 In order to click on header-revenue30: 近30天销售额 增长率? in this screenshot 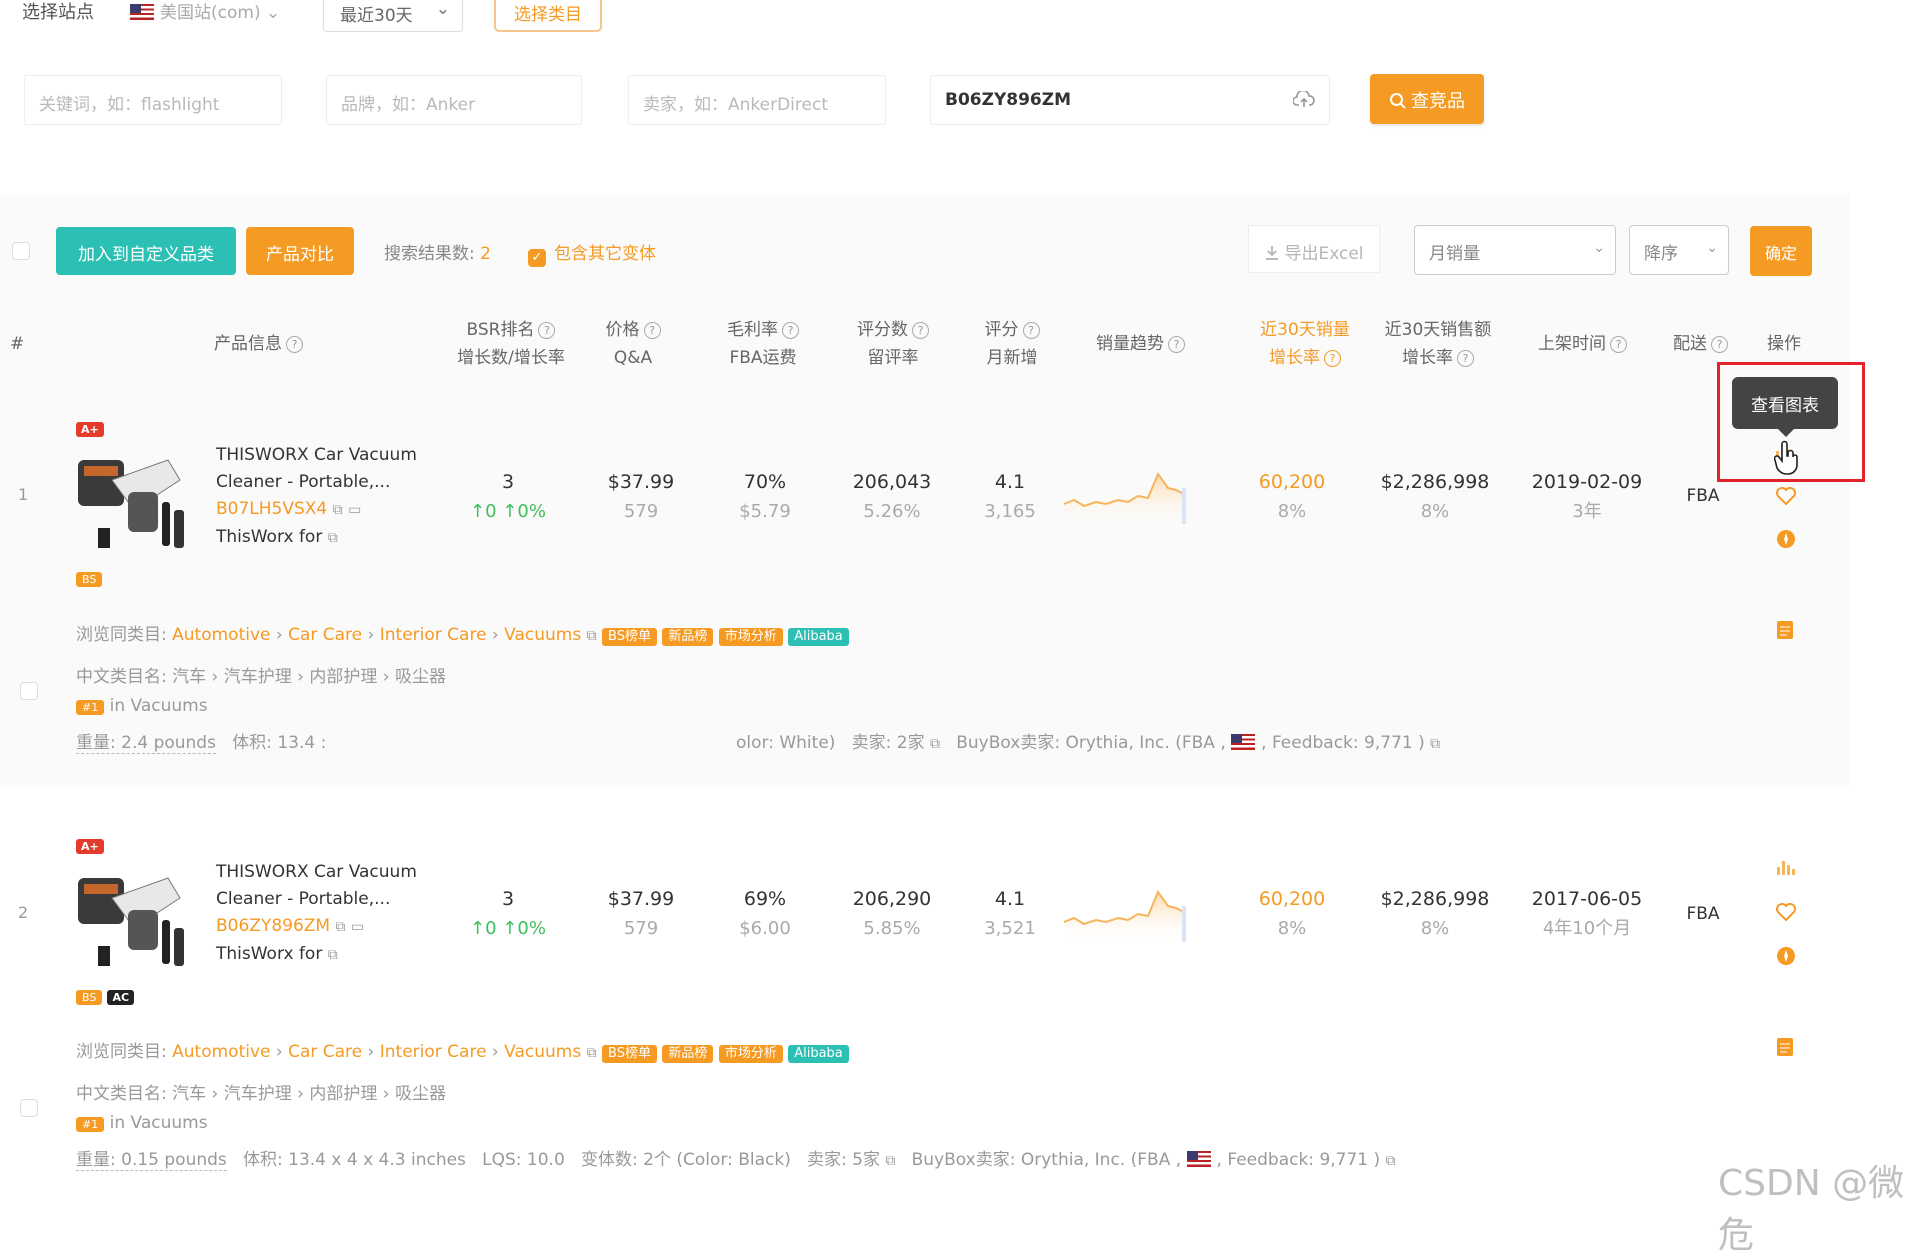, I will do `click(1438, 344)`.